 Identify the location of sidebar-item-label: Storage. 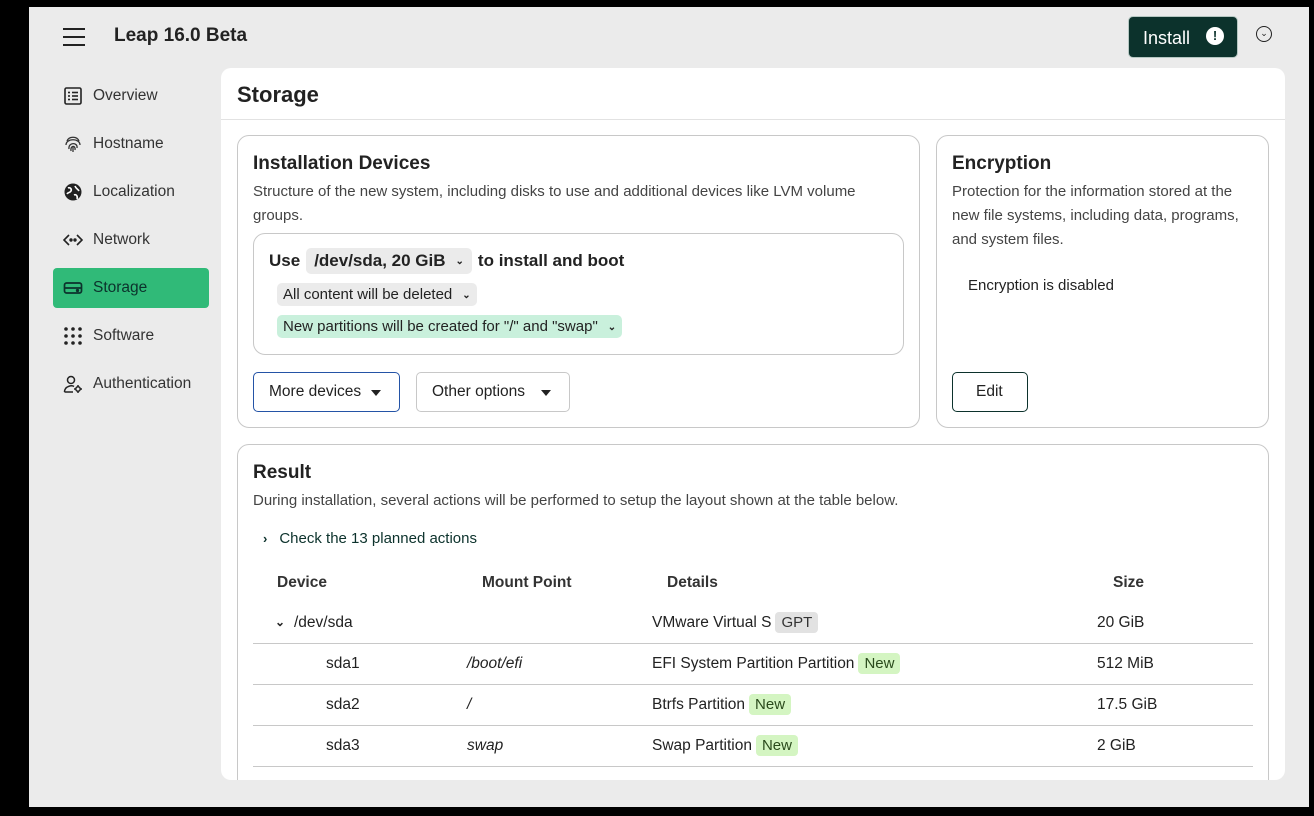
(120, 287).